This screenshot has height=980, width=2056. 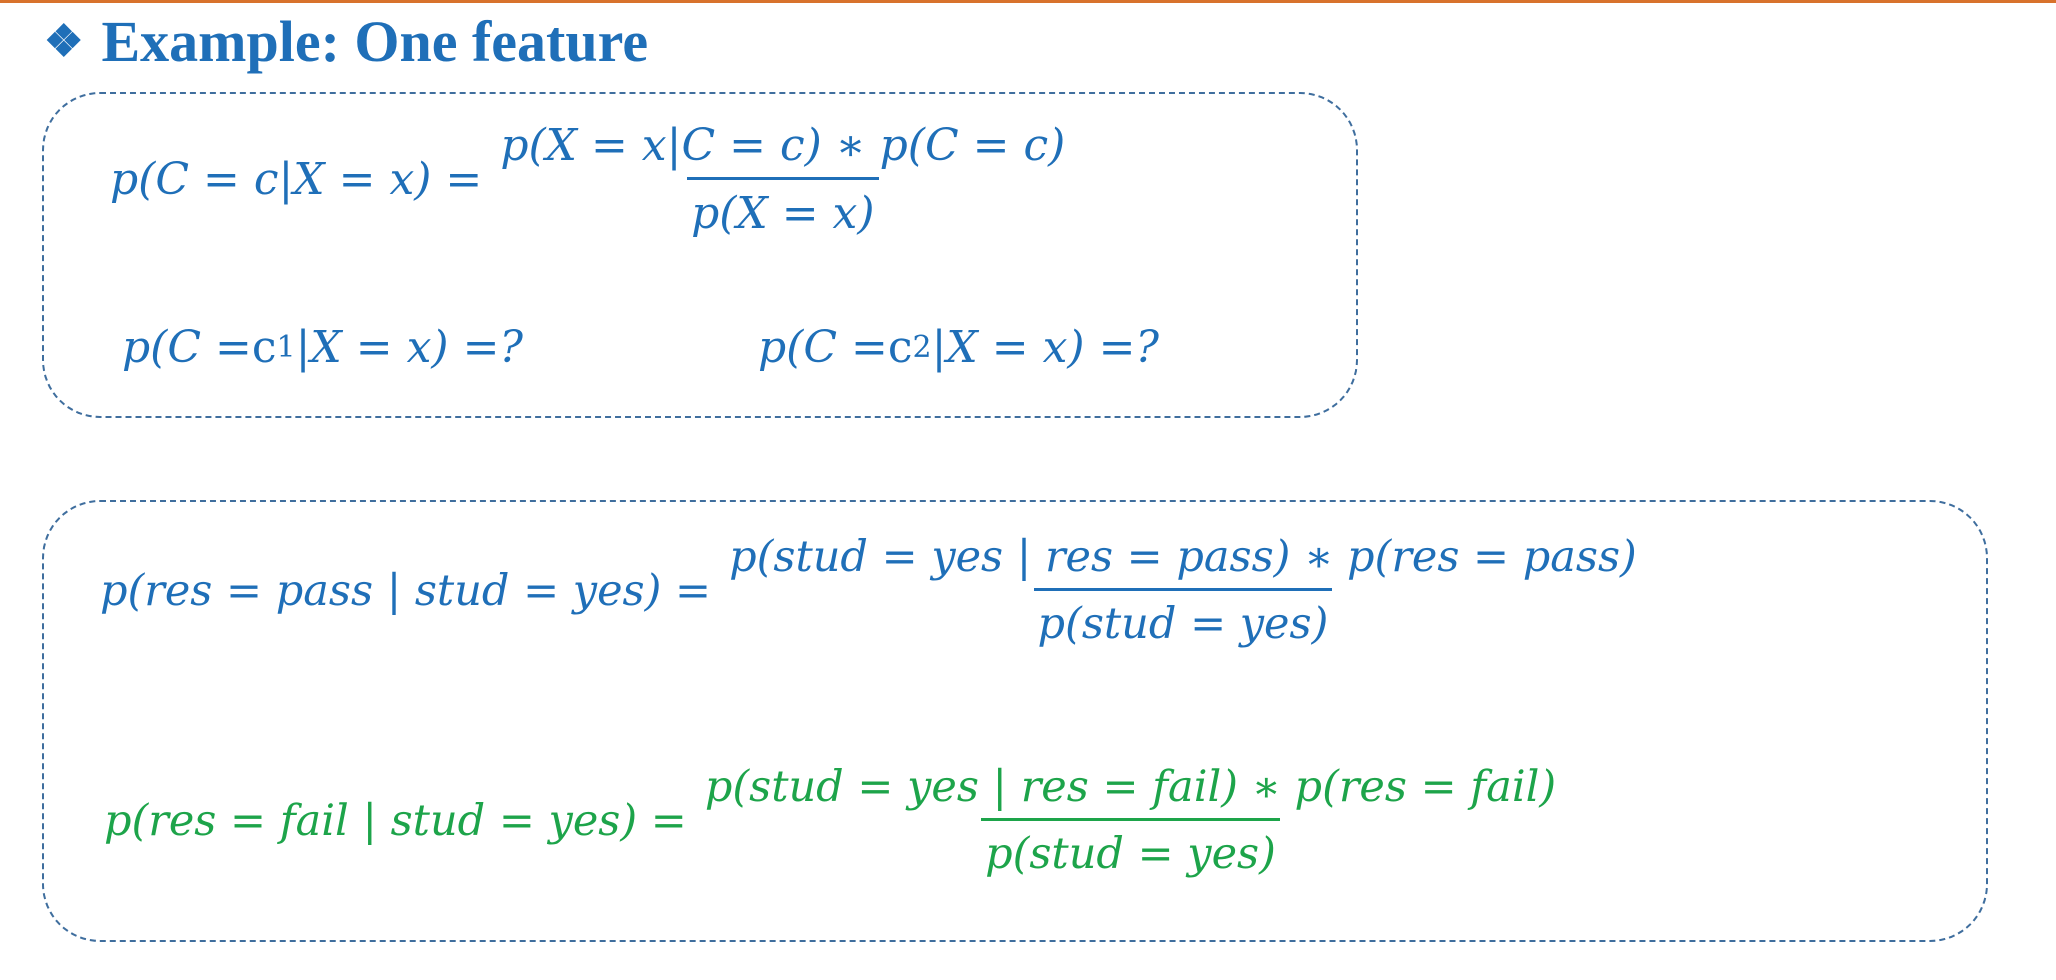 I want to click on fail-lhs: p(res = fail | stud = yes) =, so click(x=395, y=820).